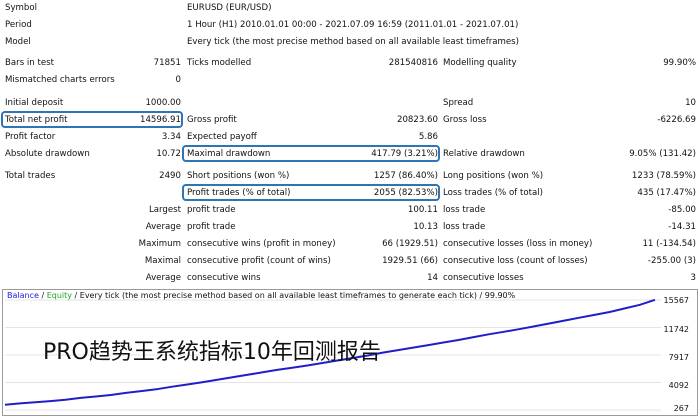 The height and width of the screenshot is (419, 700). I want to click on maximal-profit-label: consecutive profit (count of wins), so click(259, 261).